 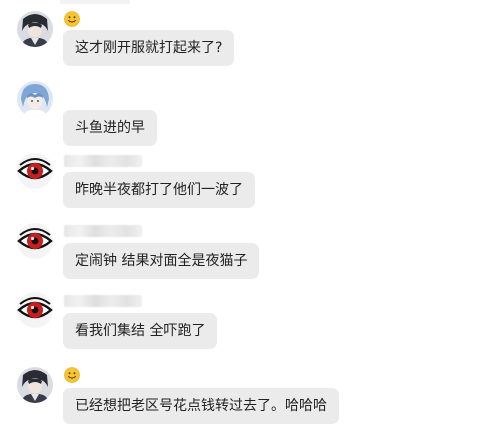 I want to click on clipped-previous-message, so click(x=95, y=2).